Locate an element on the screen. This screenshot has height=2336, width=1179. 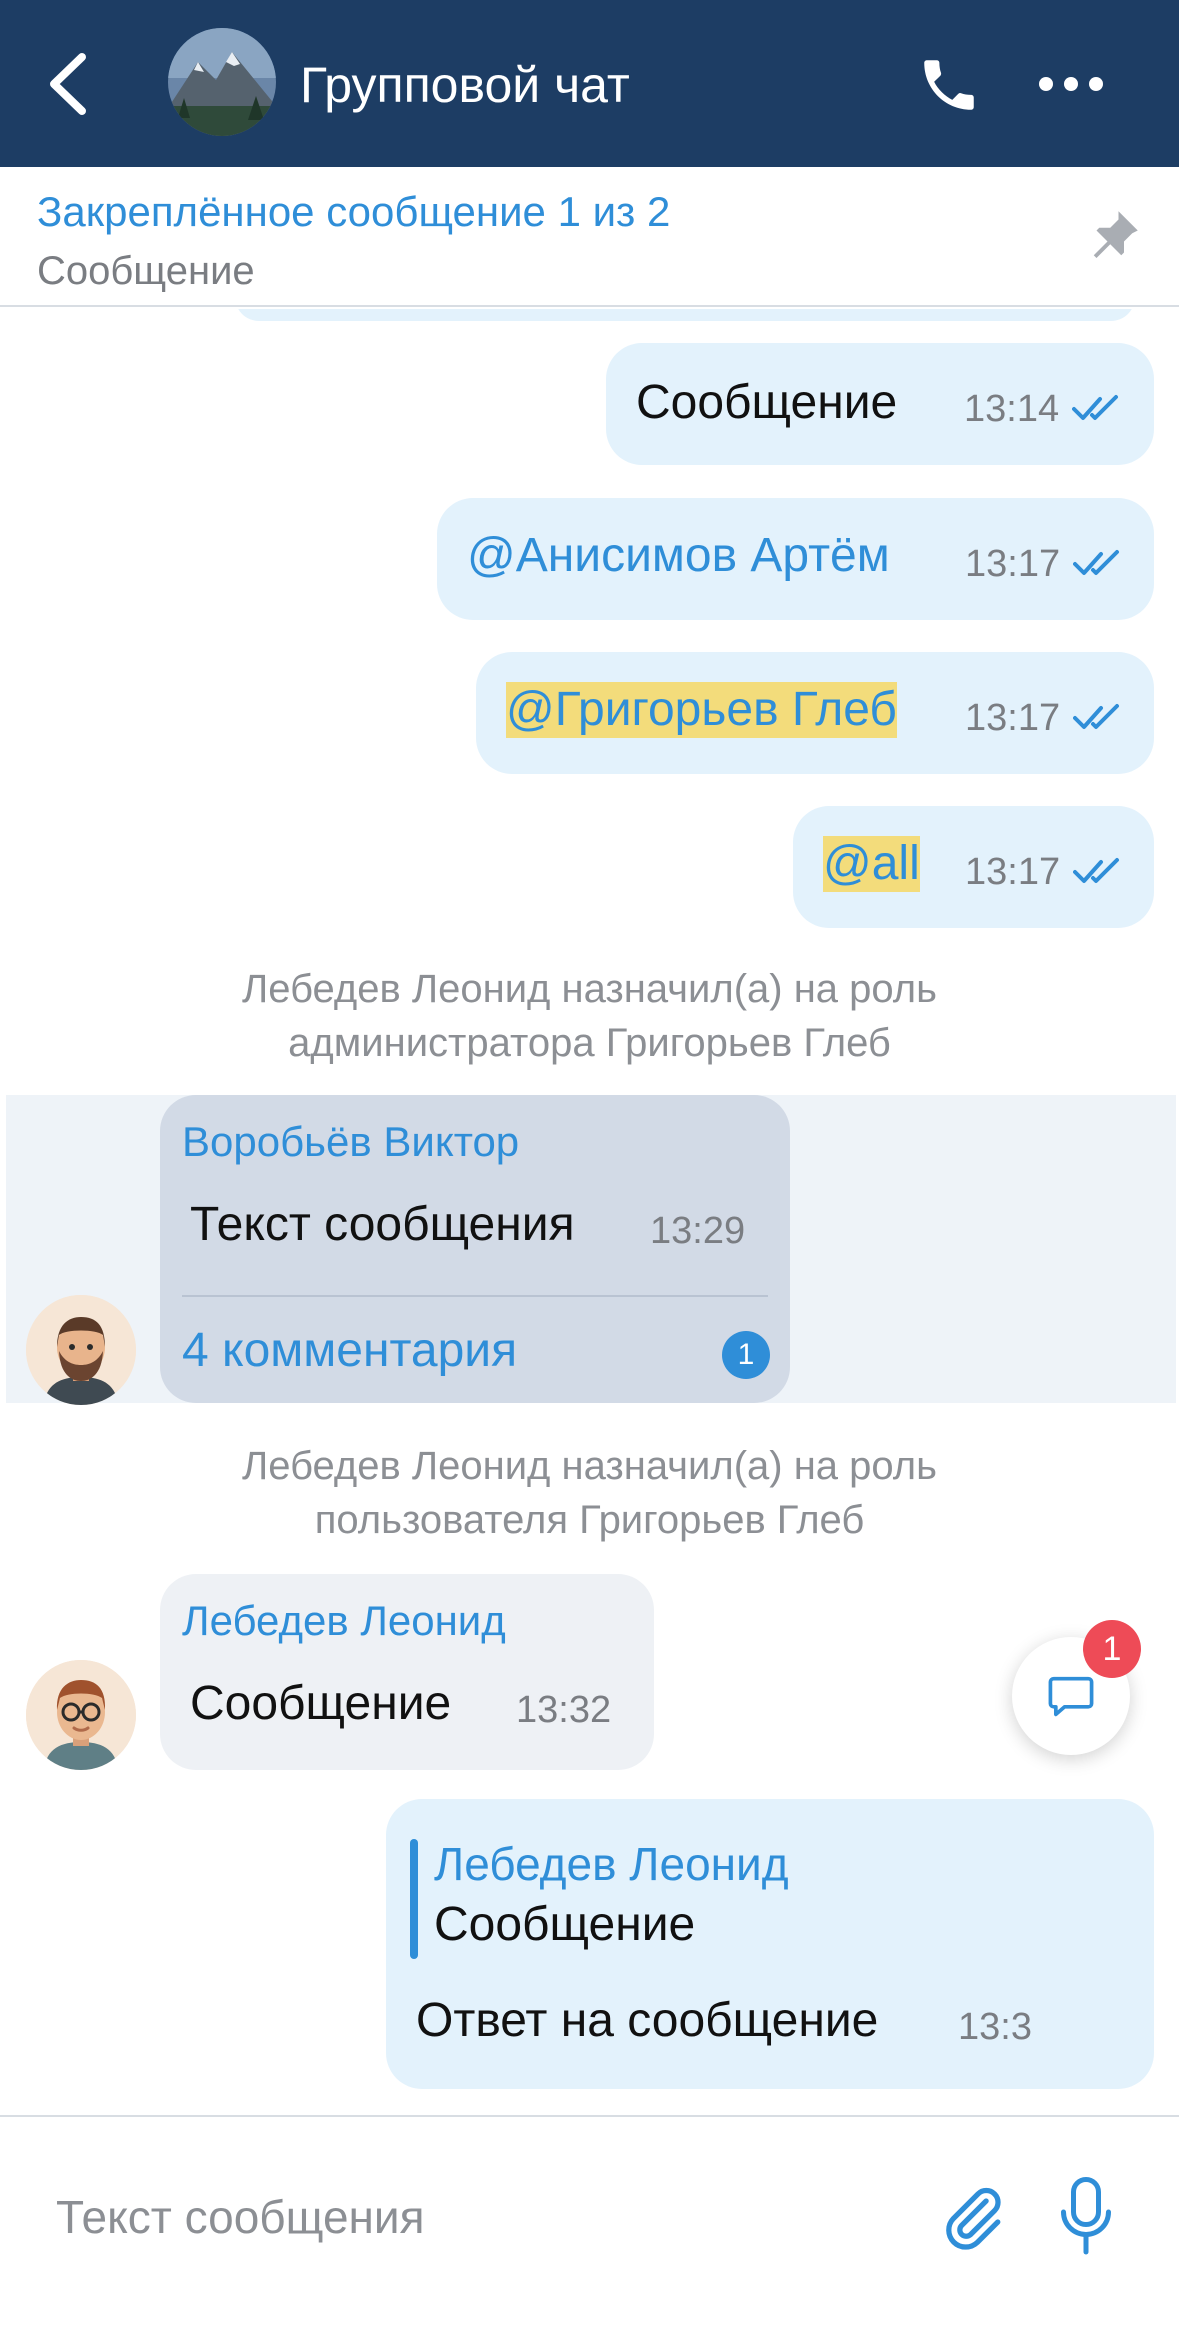
chat-title: Групповой чат is located at coordinates (465, 85).